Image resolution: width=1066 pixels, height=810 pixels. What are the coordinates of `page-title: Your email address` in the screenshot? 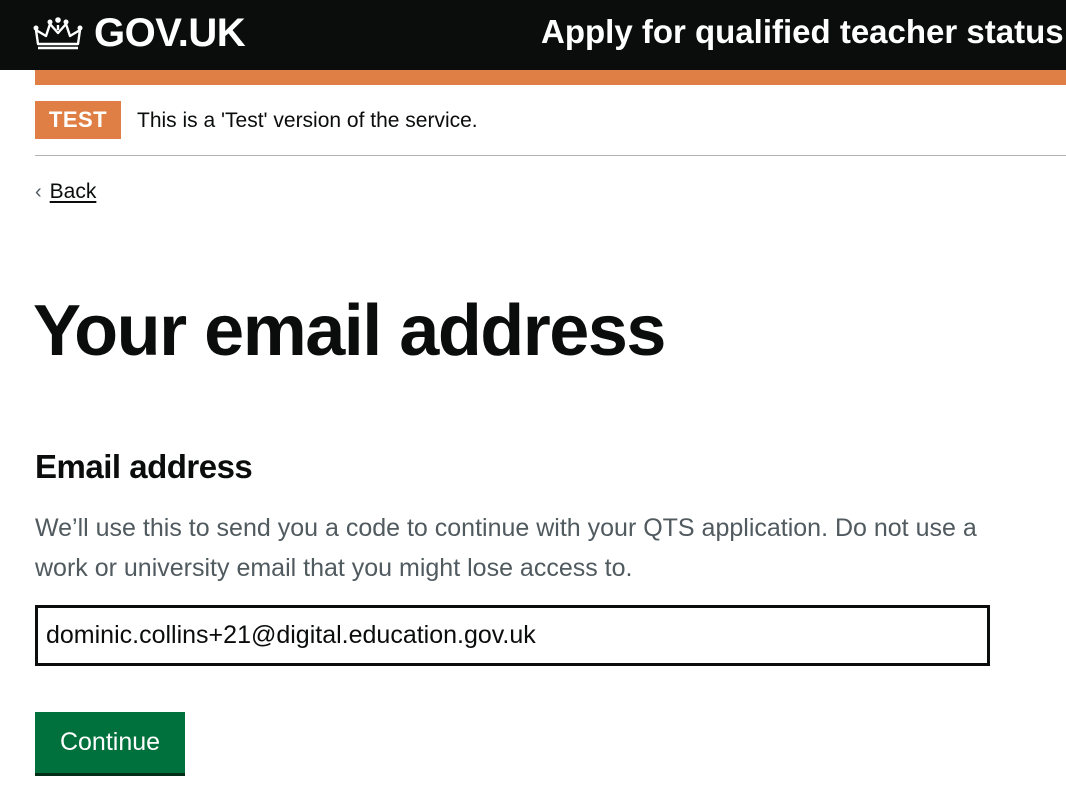 It's located at (349, 331).